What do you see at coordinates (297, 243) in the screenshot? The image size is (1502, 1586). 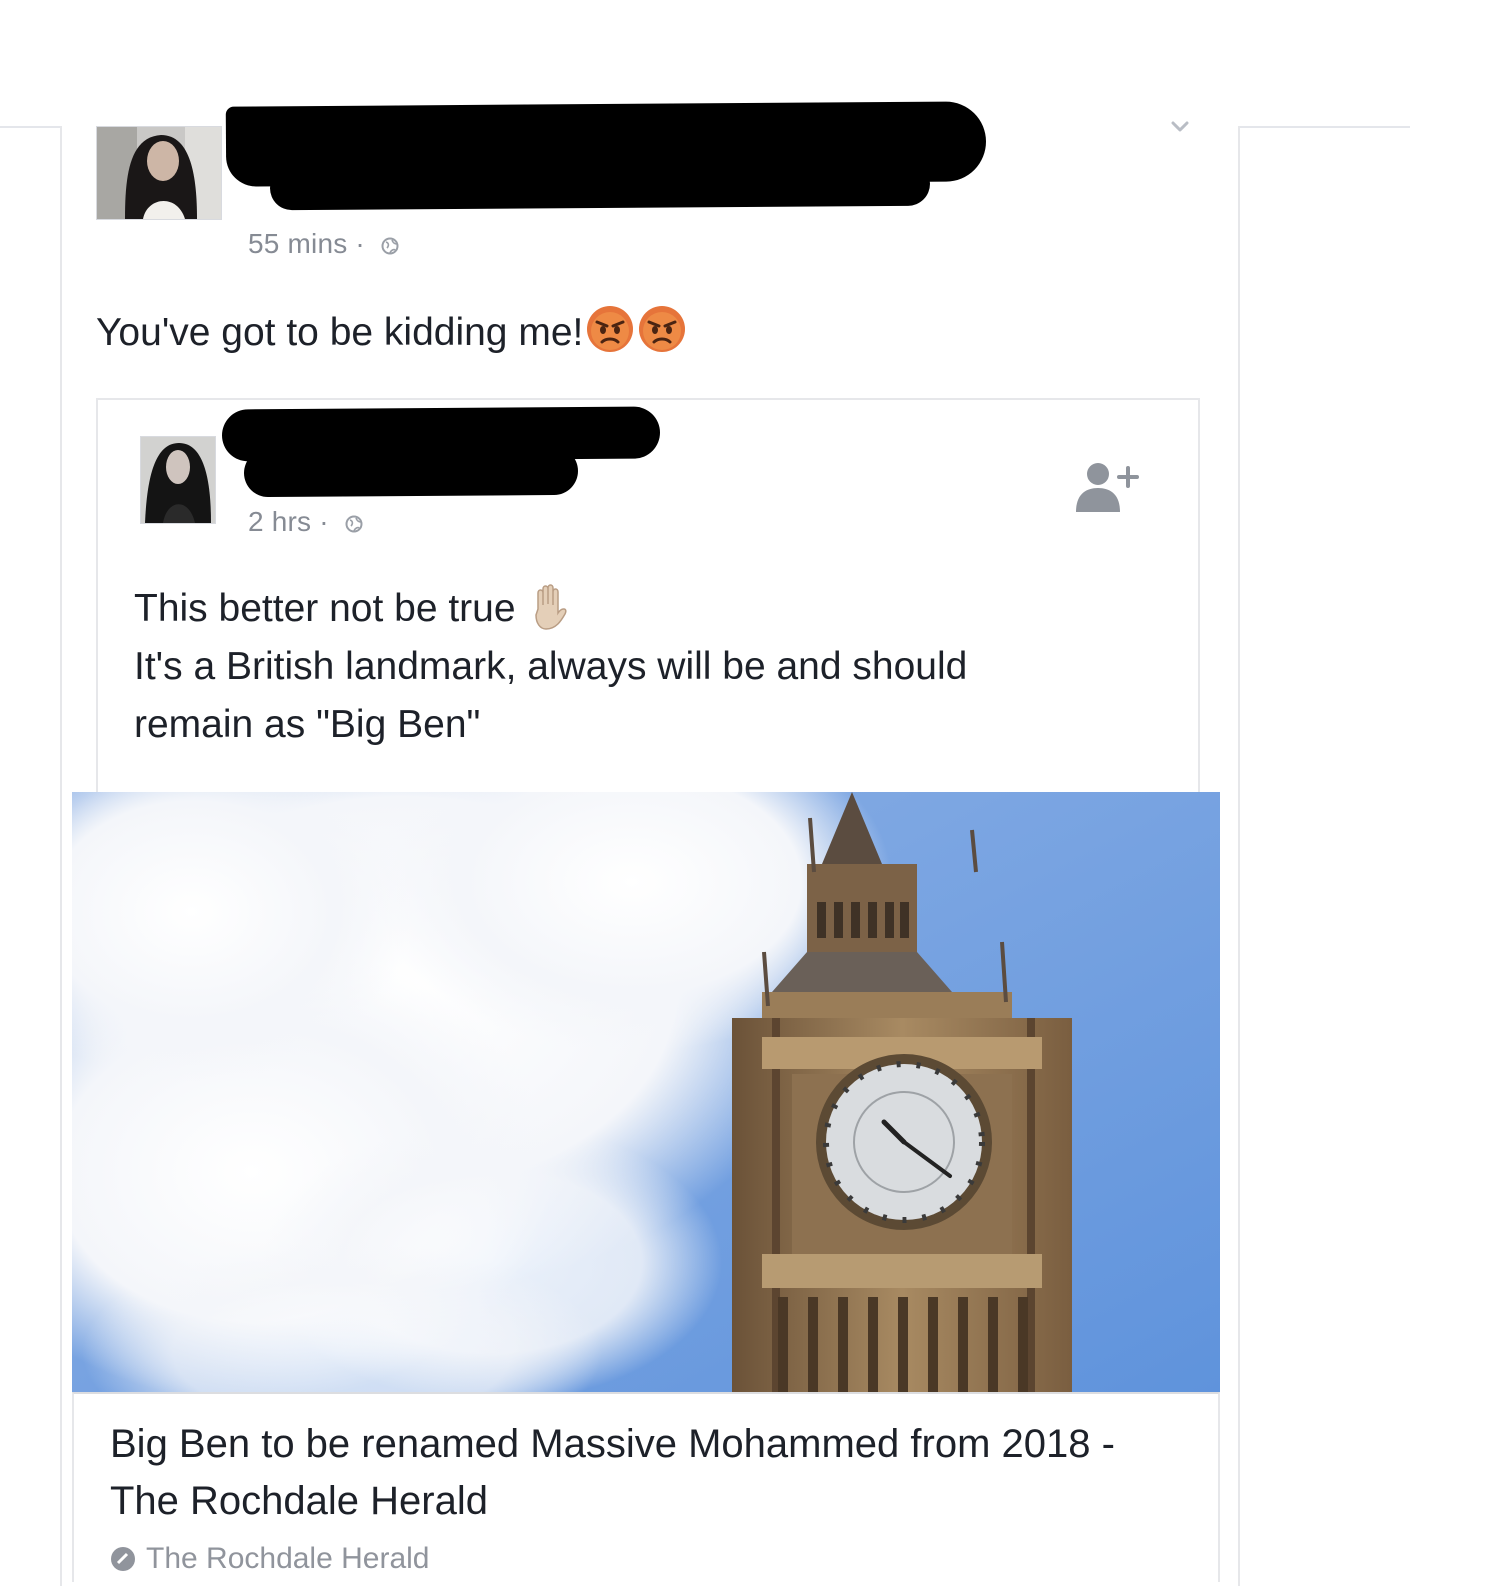 I see `timestamp-text: 55 mins` at bounding box center [297, 243].